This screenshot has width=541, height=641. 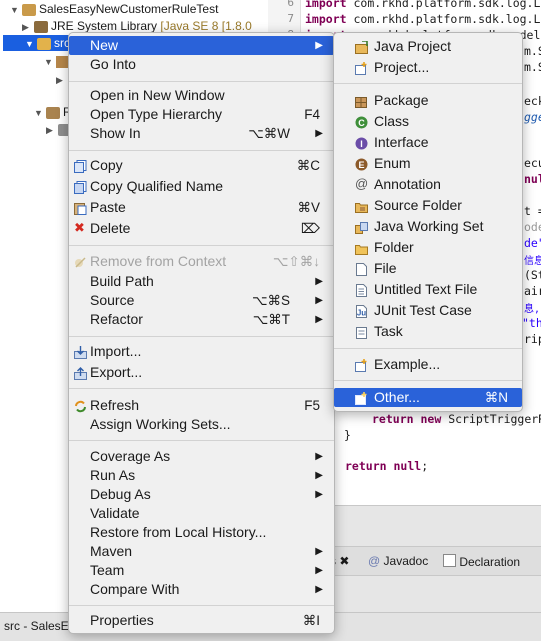 What do you see at coordinates (428, 46) in the screenshot?
I see `submenu-item-java-project: Java Project` at bounding box center [428, 46].